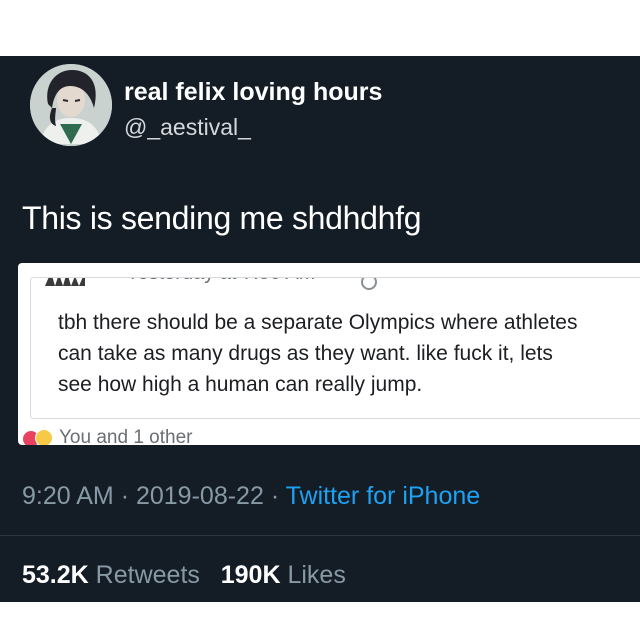  I want to click on embedded-avatar-fragment, so click(65, 282).